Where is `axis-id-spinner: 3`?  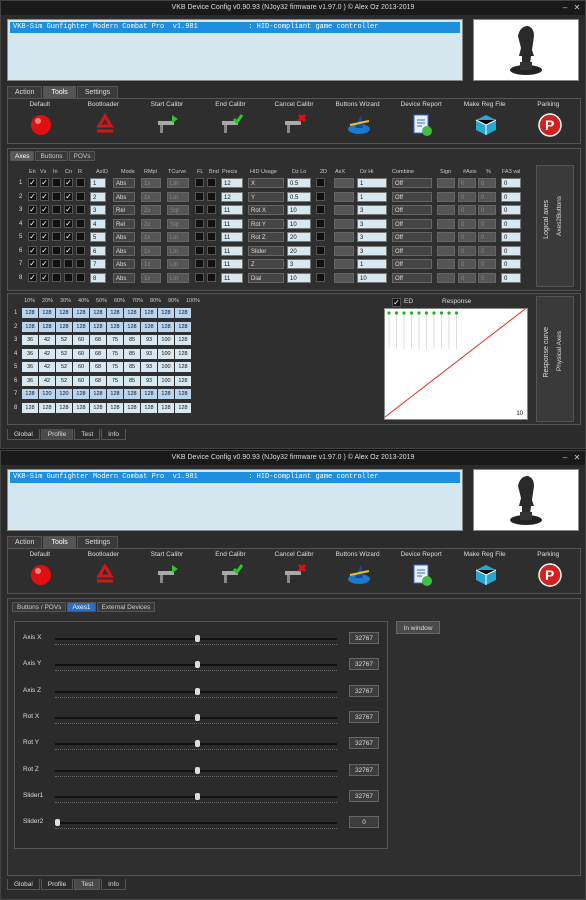 axis-id-spinner: 3 is located at coordinates (98, 210).